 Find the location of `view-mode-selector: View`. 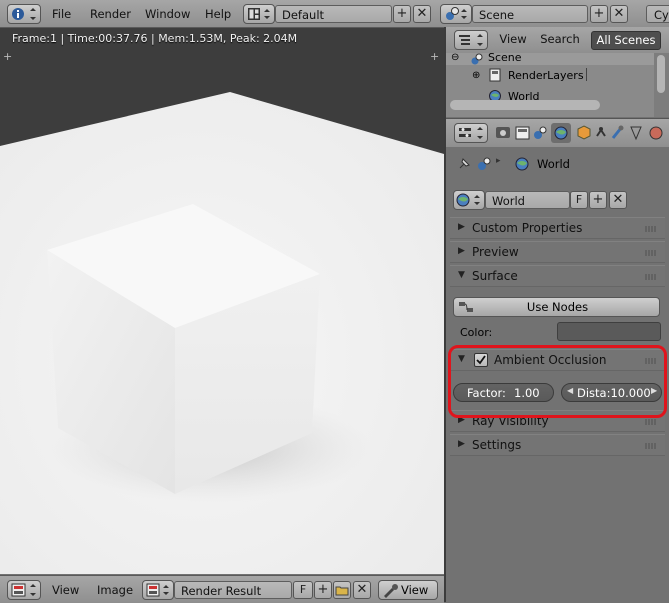

view-mode-selector: View is located at coordinates (408, 590).